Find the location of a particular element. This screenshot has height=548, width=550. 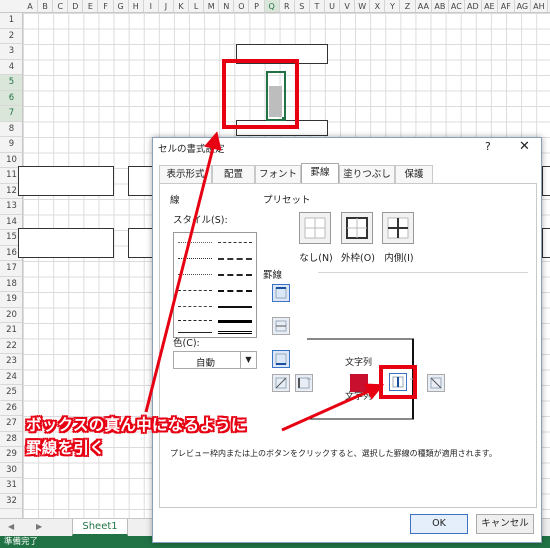

callout-line-1: ボックスの真ん中になるように is located at coordinates (136, 425).